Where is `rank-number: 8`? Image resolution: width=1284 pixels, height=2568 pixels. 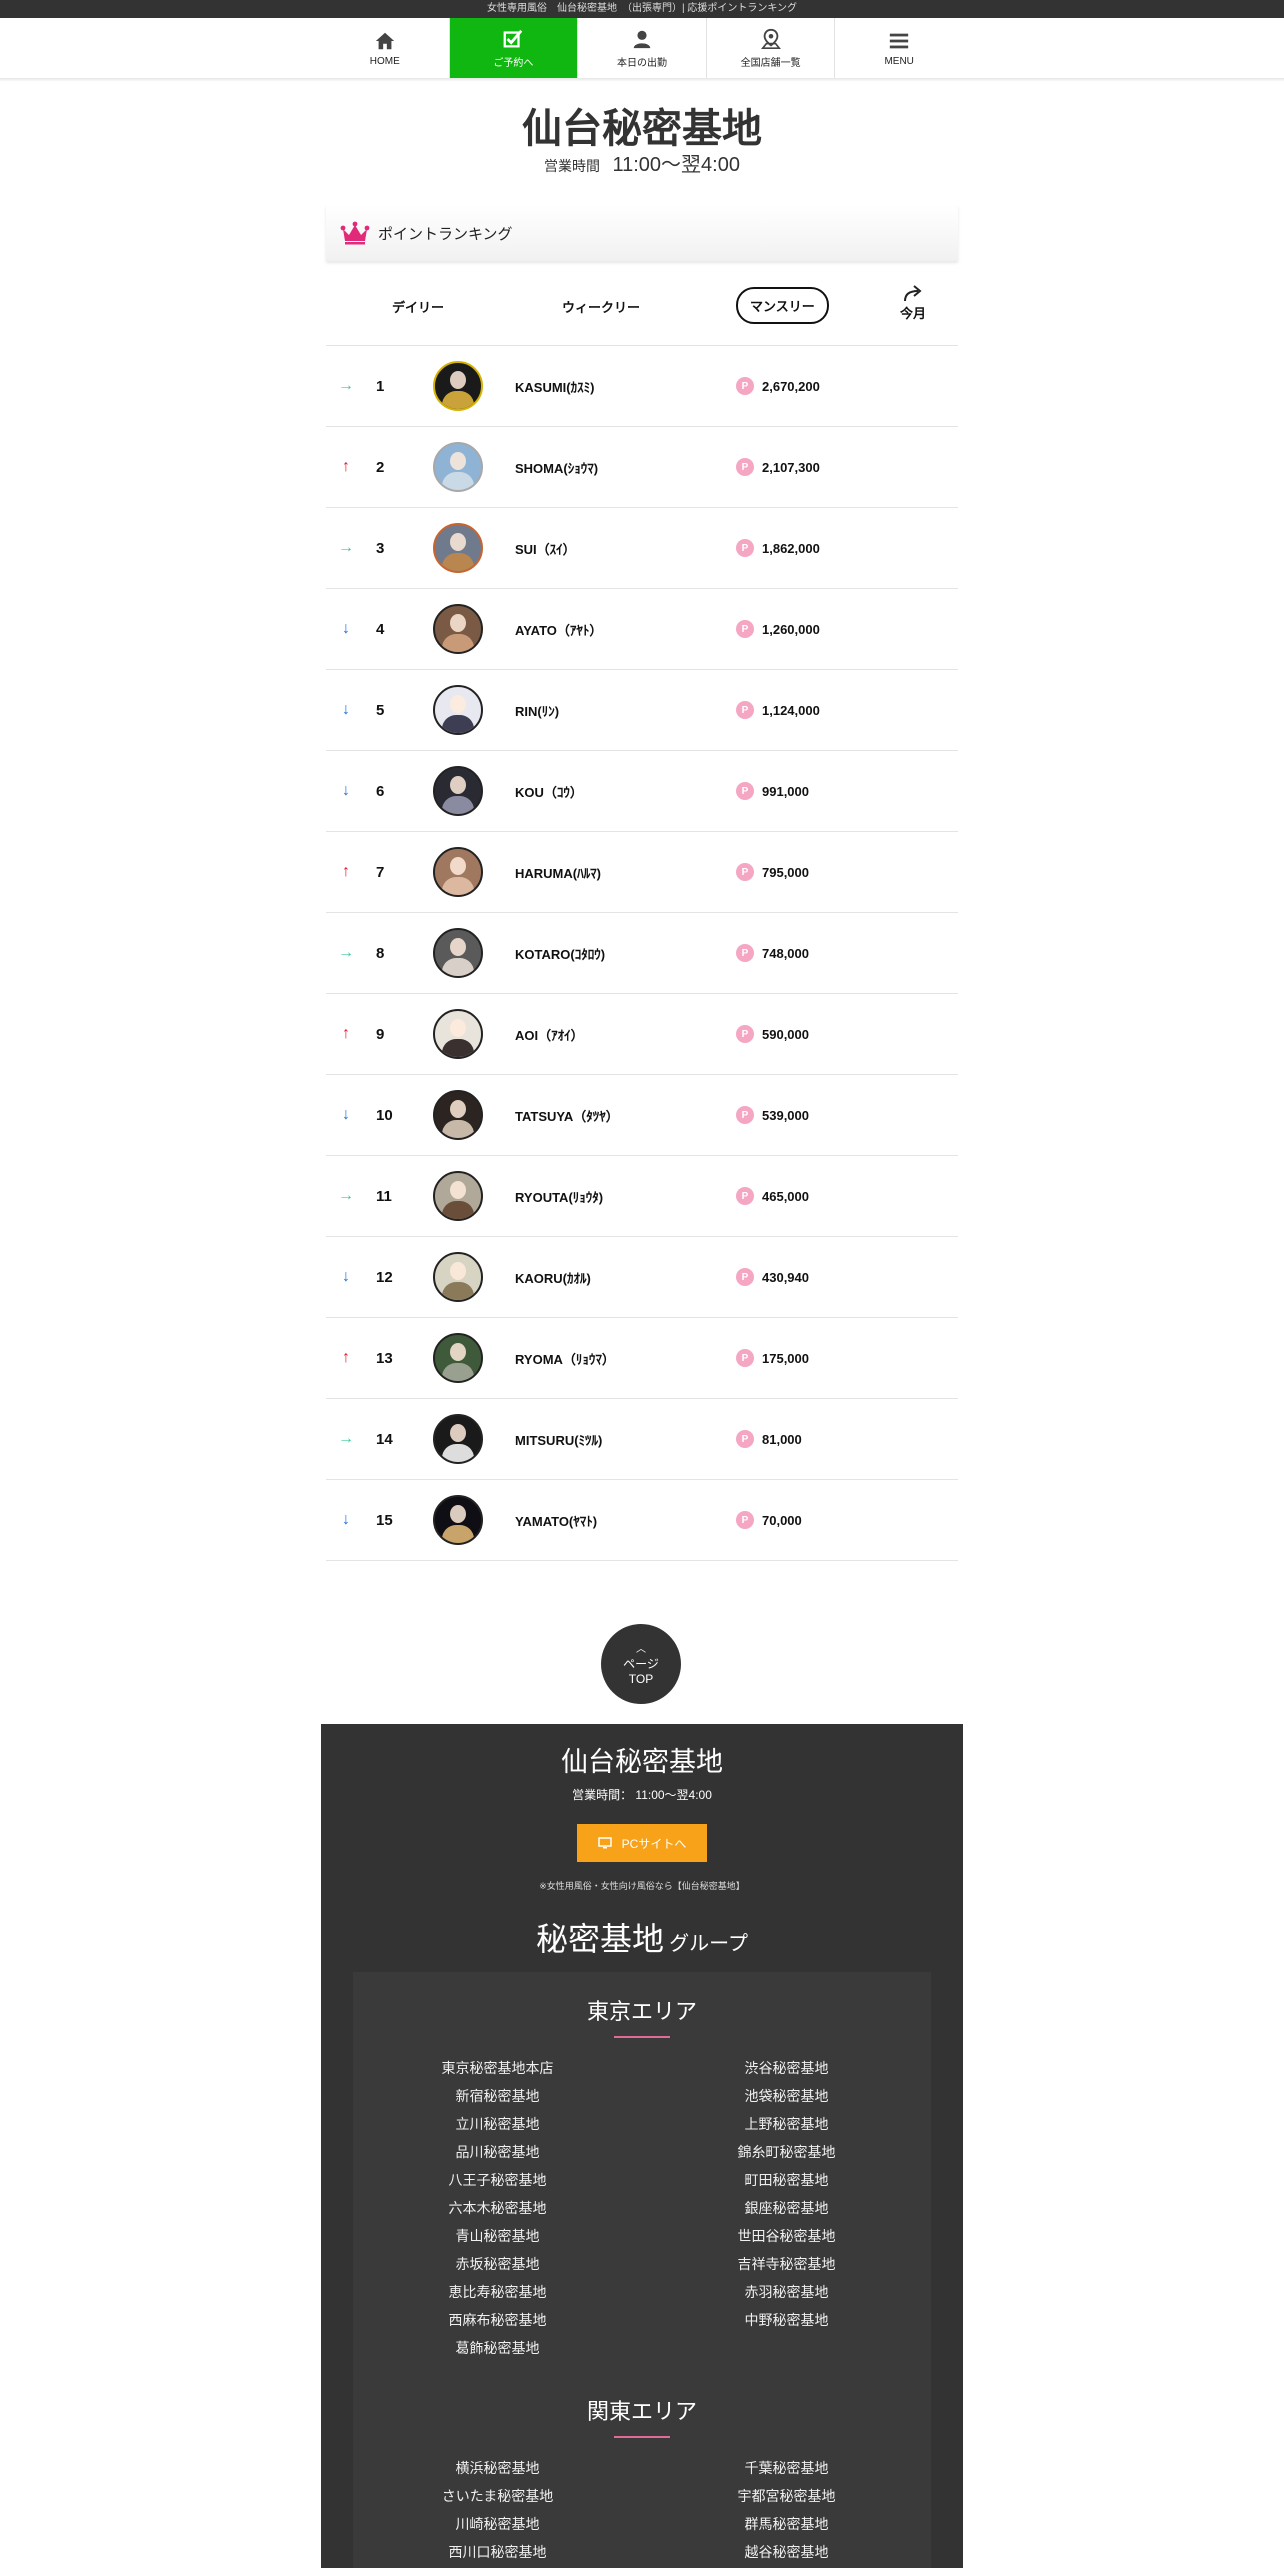 rank-number: 8 is located at coordinates (380, 953).